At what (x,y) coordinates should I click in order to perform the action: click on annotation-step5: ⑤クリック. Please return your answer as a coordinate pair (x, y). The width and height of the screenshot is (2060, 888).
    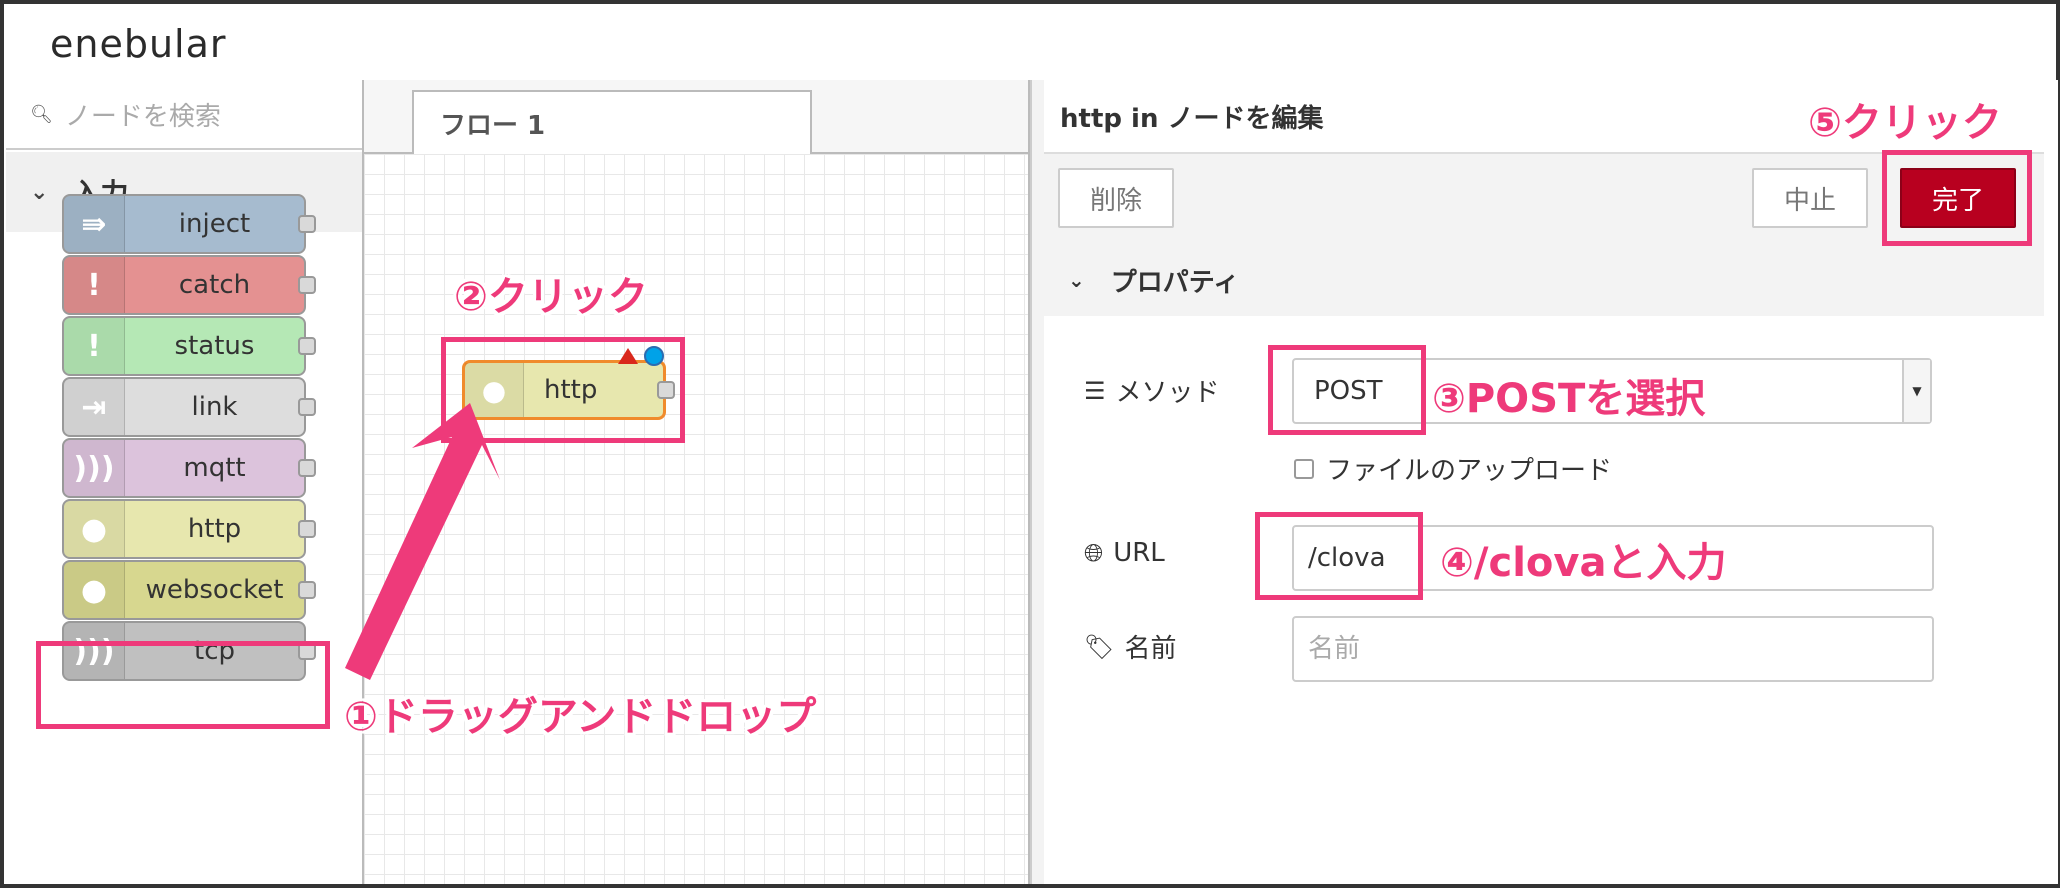
    Looking at the image, I should click on (1905, 123).